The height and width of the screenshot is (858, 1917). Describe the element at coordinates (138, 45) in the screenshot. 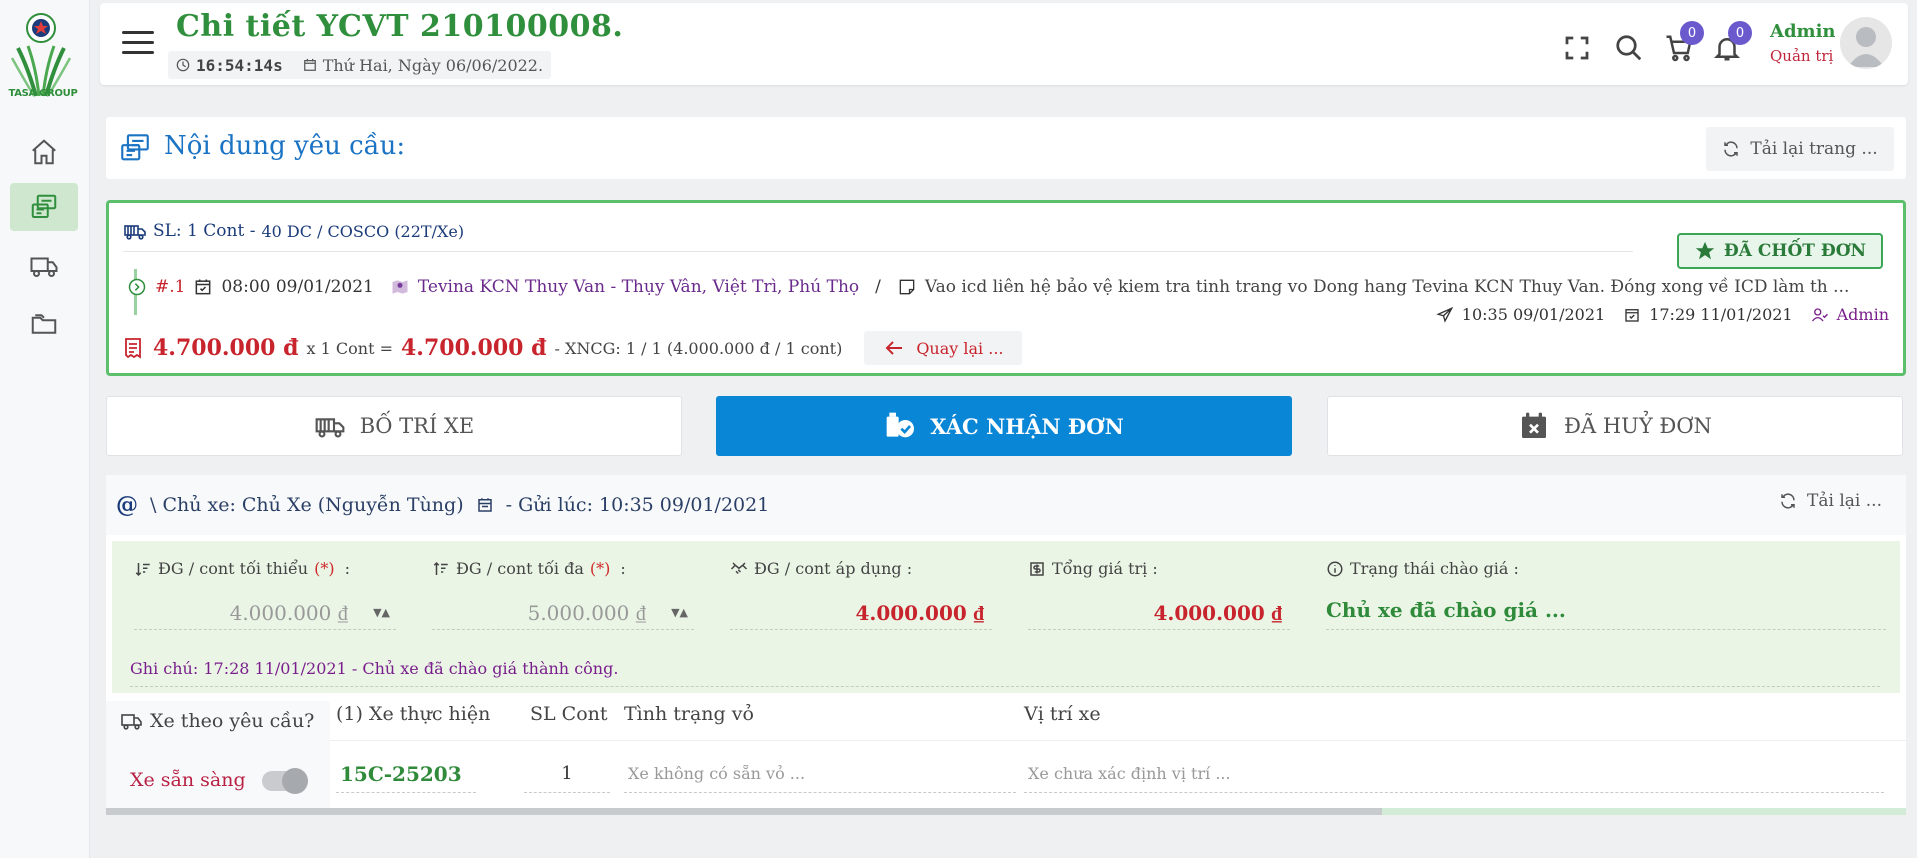

I see `menu-toggle-button` at that location.